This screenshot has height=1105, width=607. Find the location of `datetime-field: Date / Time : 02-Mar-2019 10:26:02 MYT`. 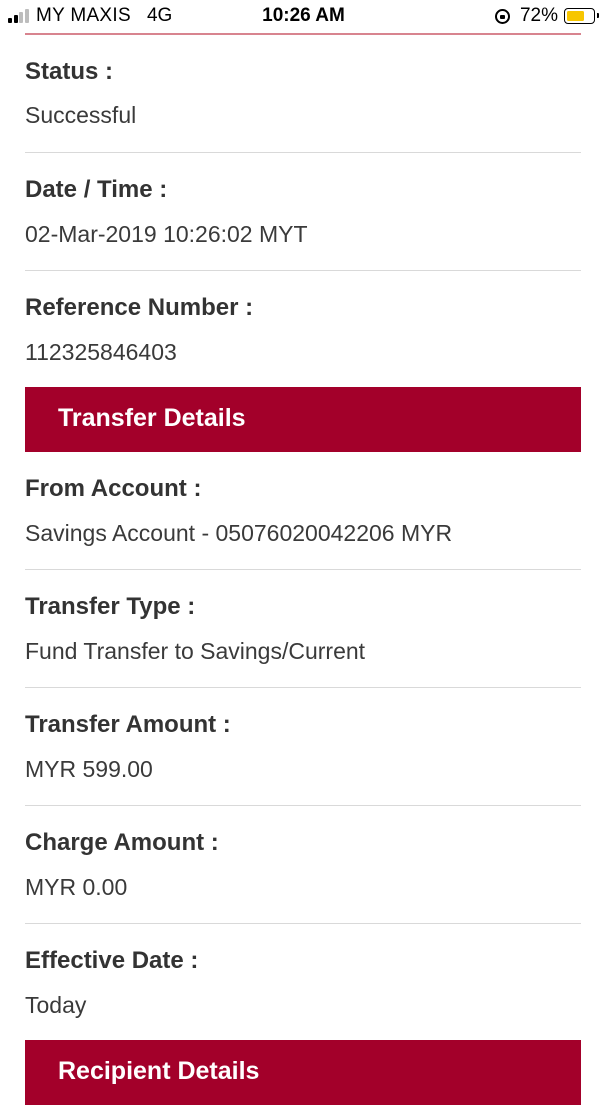

datetime-field: Date / Time : 02-Mar-2019 10:26:02 MYT is located at coordinates (303, 212).